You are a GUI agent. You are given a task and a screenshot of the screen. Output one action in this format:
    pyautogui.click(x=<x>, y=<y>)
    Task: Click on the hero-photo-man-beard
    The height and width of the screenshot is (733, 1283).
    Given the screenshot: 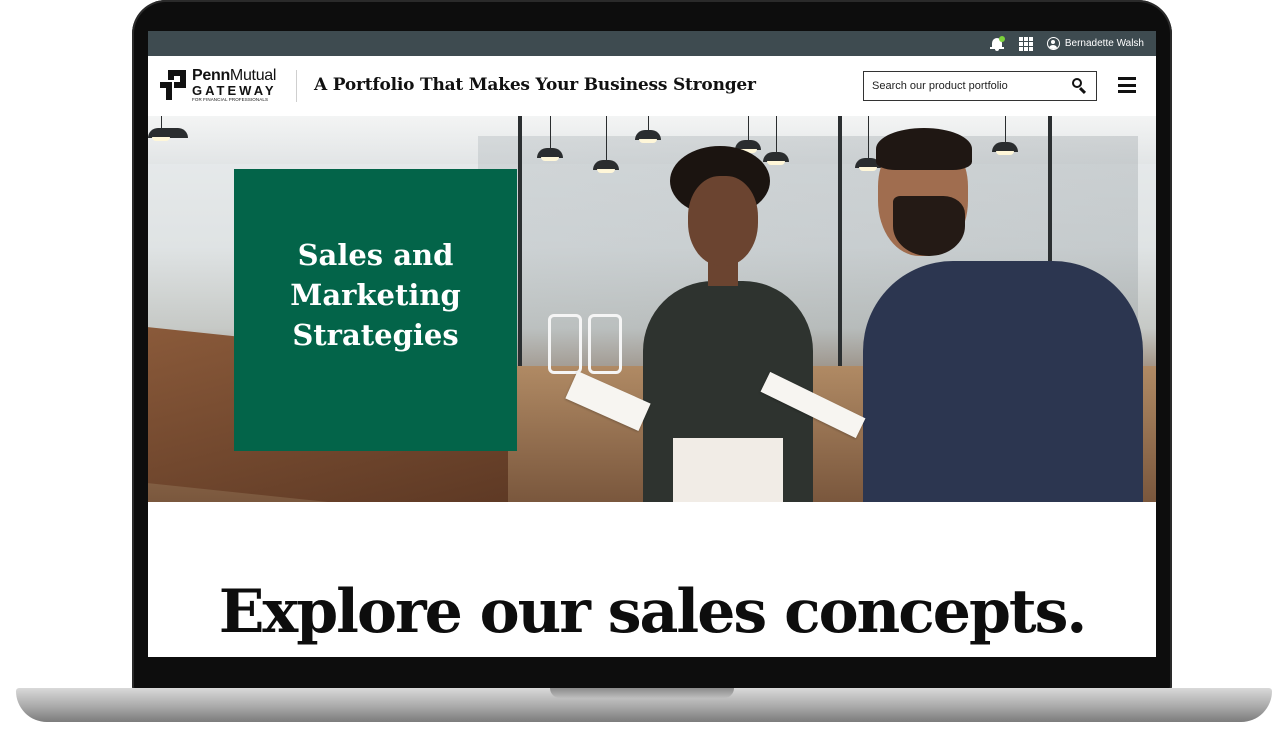 What is the action you would take?
    pyautogui.click(x=929, y=226)
    